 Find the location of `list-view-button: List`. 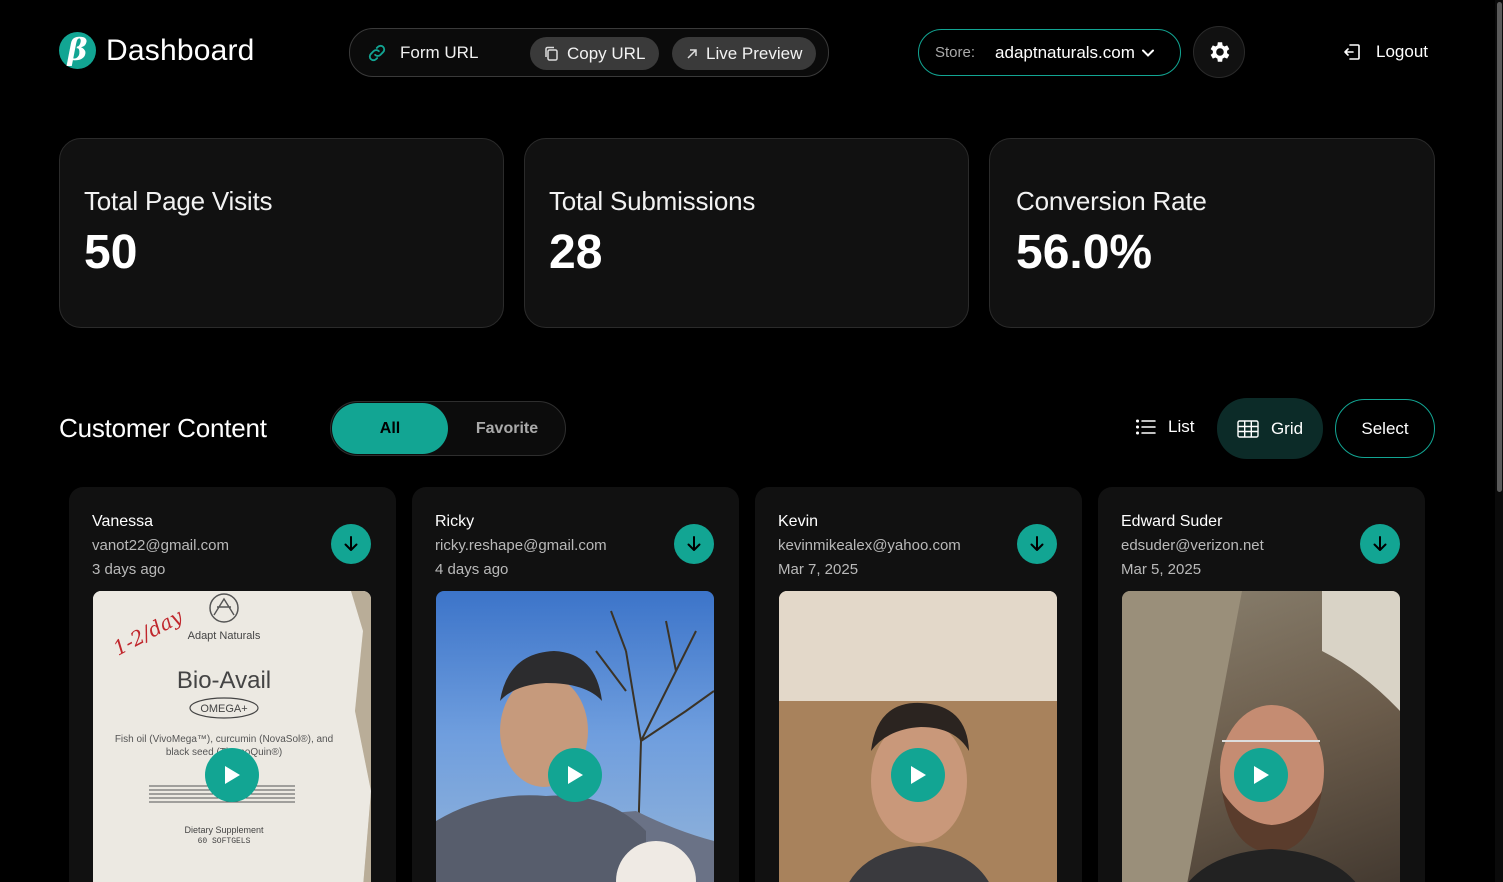

list-view-button: List is located at coordinates (1165, 427).